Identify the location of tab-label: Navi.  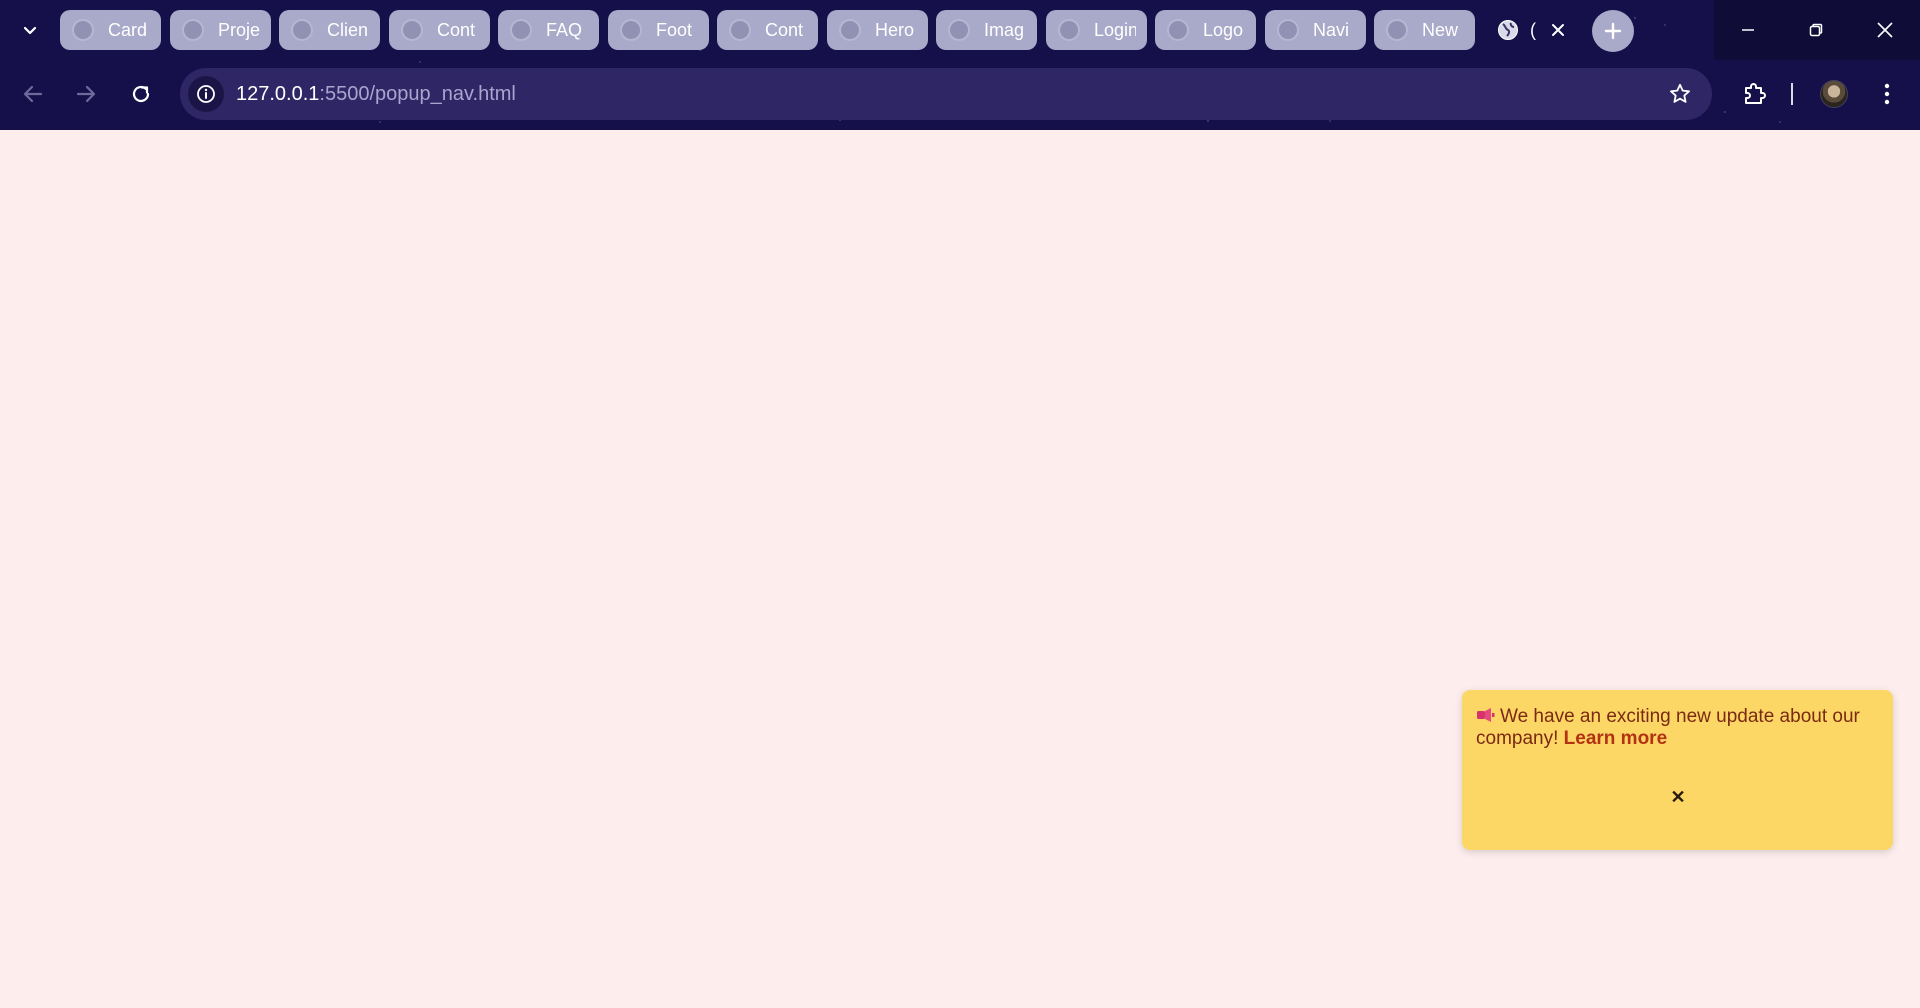
(1331, 30).